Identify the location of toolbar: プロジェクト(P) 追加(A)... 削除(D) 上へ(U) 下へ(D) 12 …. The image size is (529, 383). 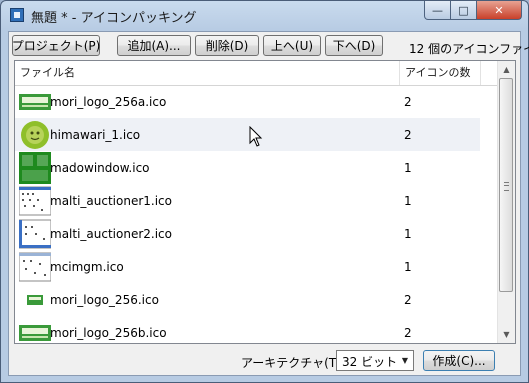
(269, 46).